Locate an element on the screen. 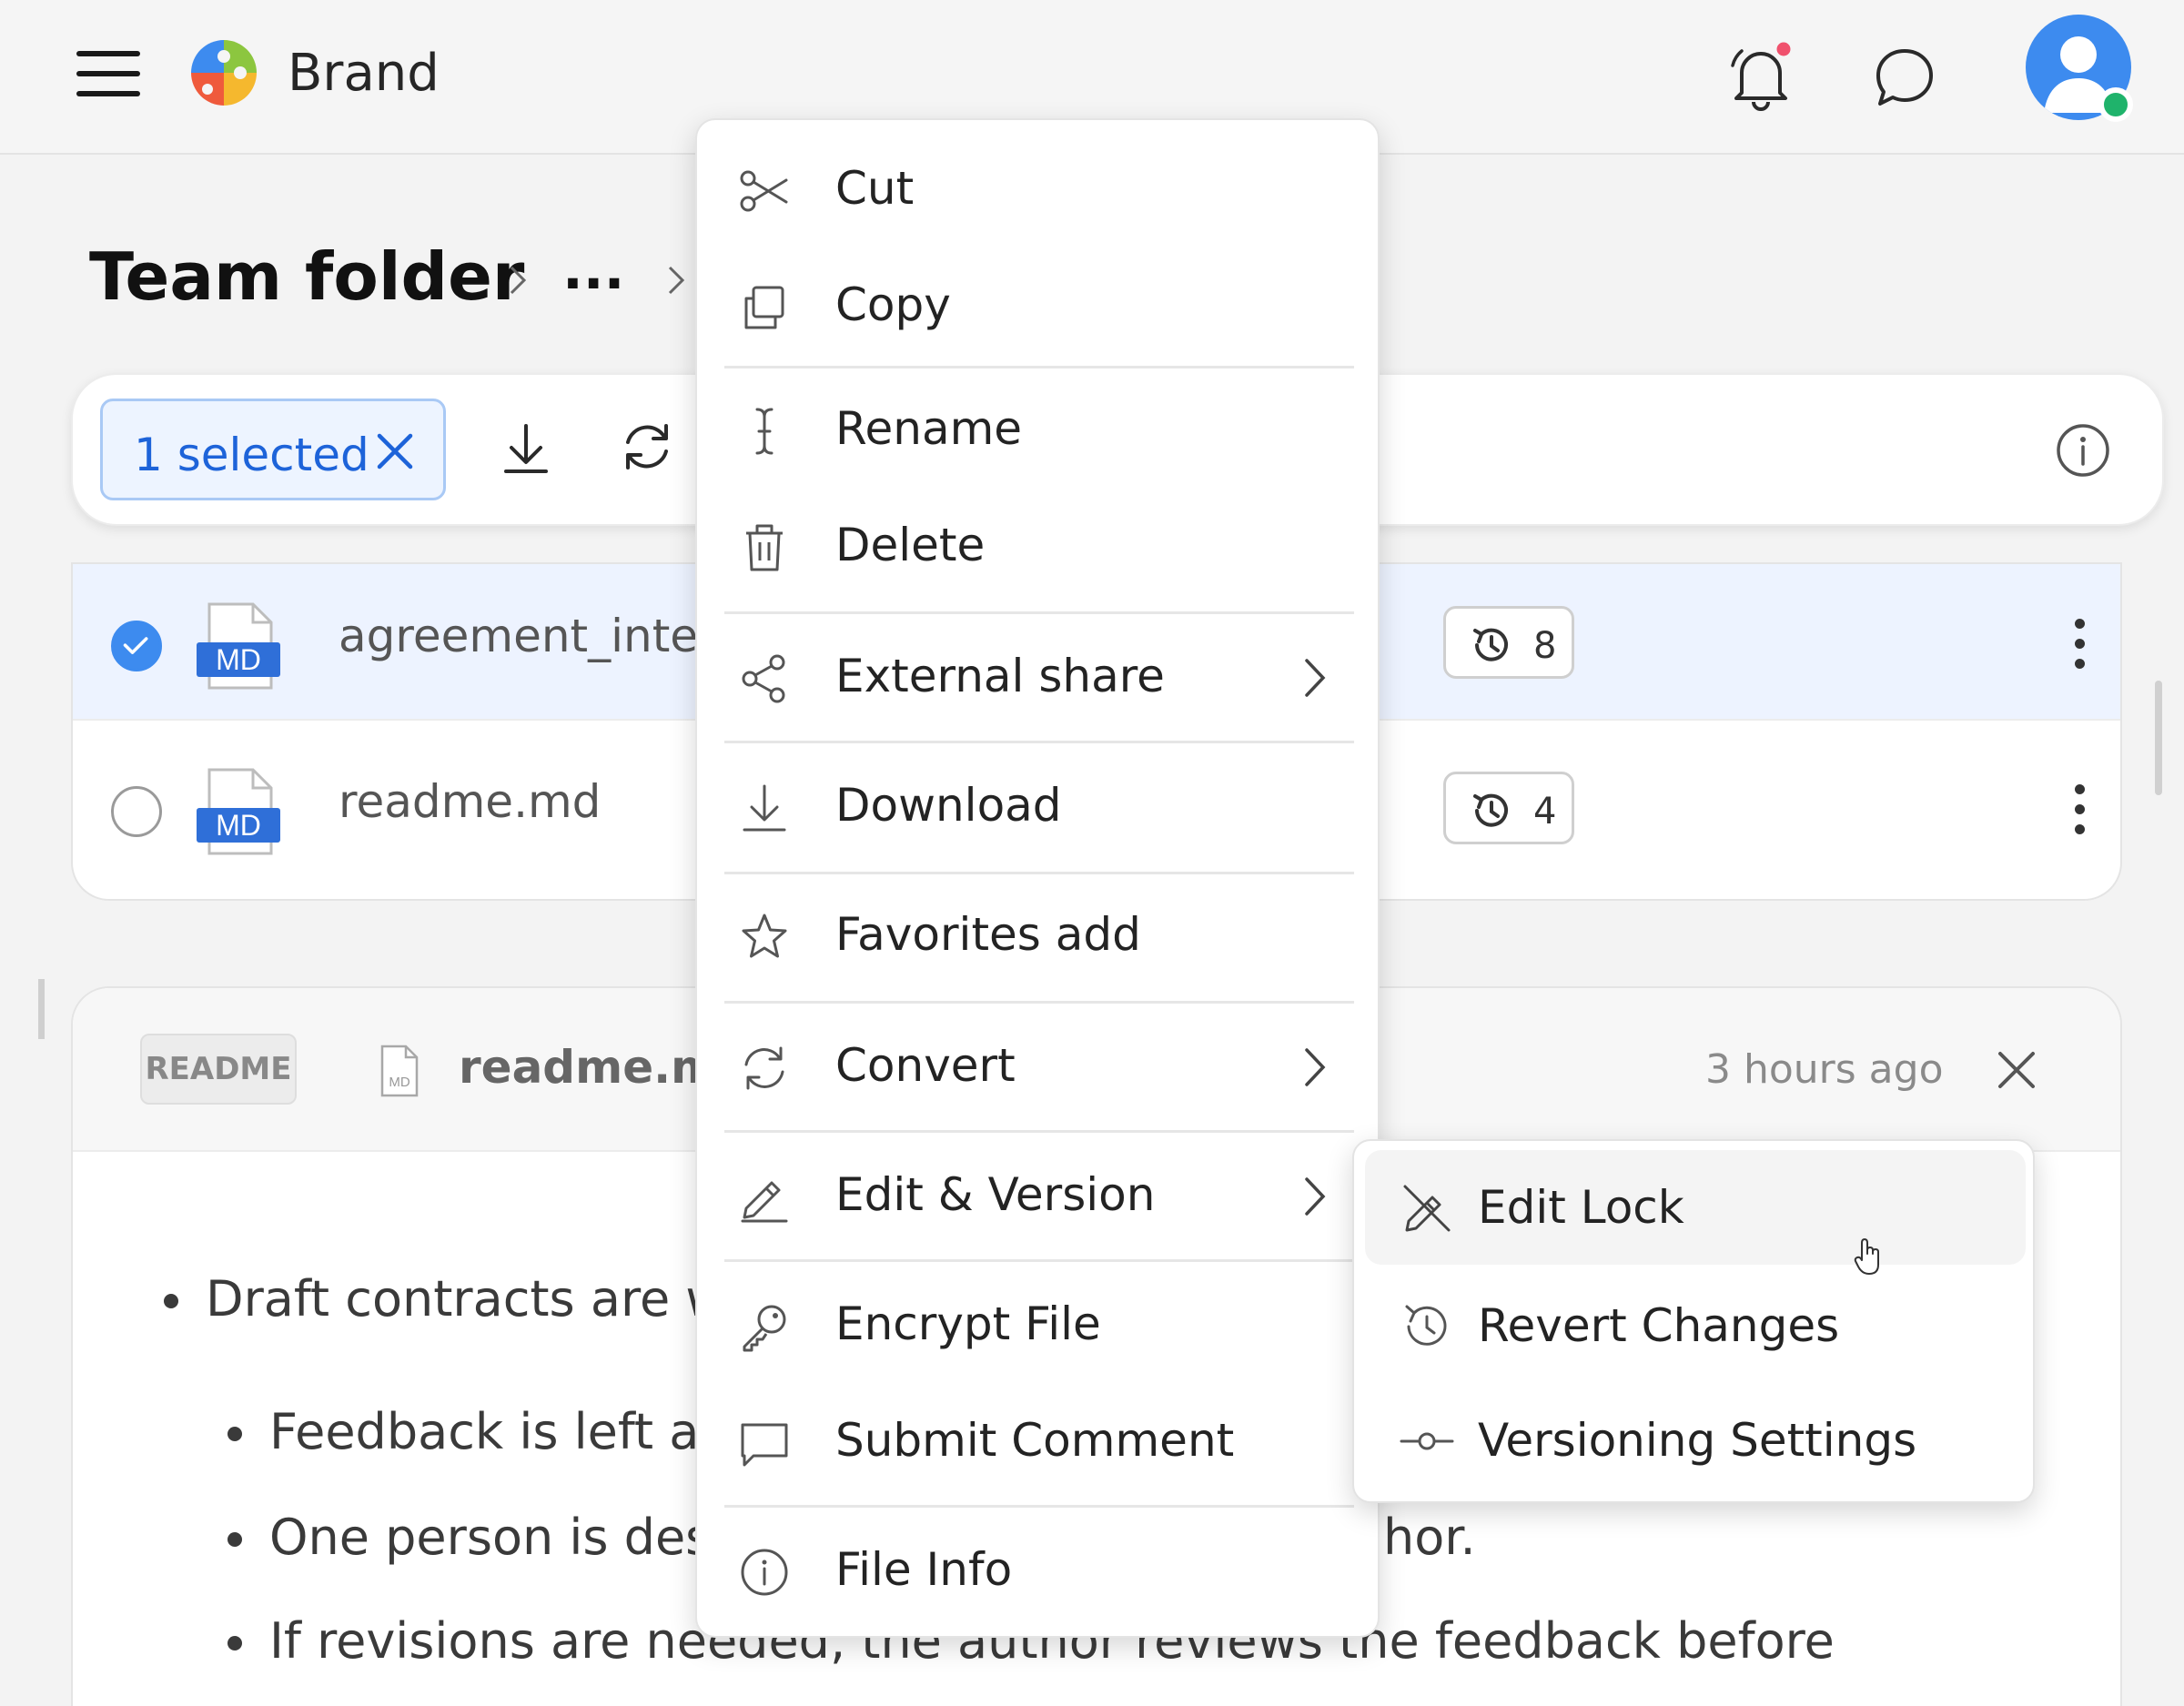 The image size is (2184, 1706). convert-icon is located at coordinates (764, 1068).